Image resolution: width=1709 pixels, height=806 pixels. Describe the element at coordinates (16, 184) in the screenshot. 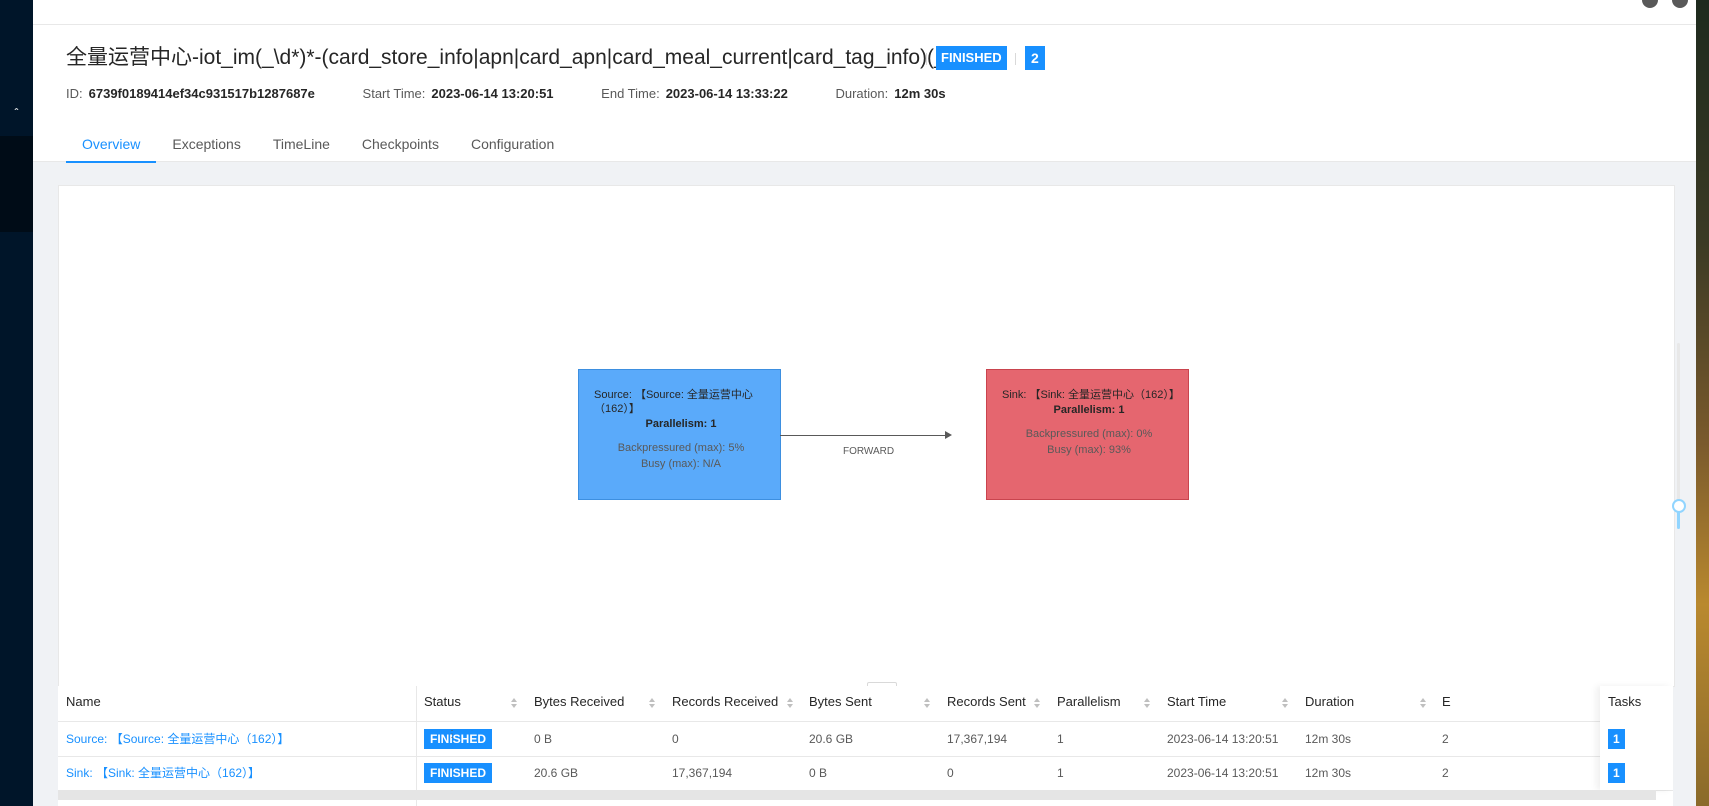

I see `nav-active-block` at that location.